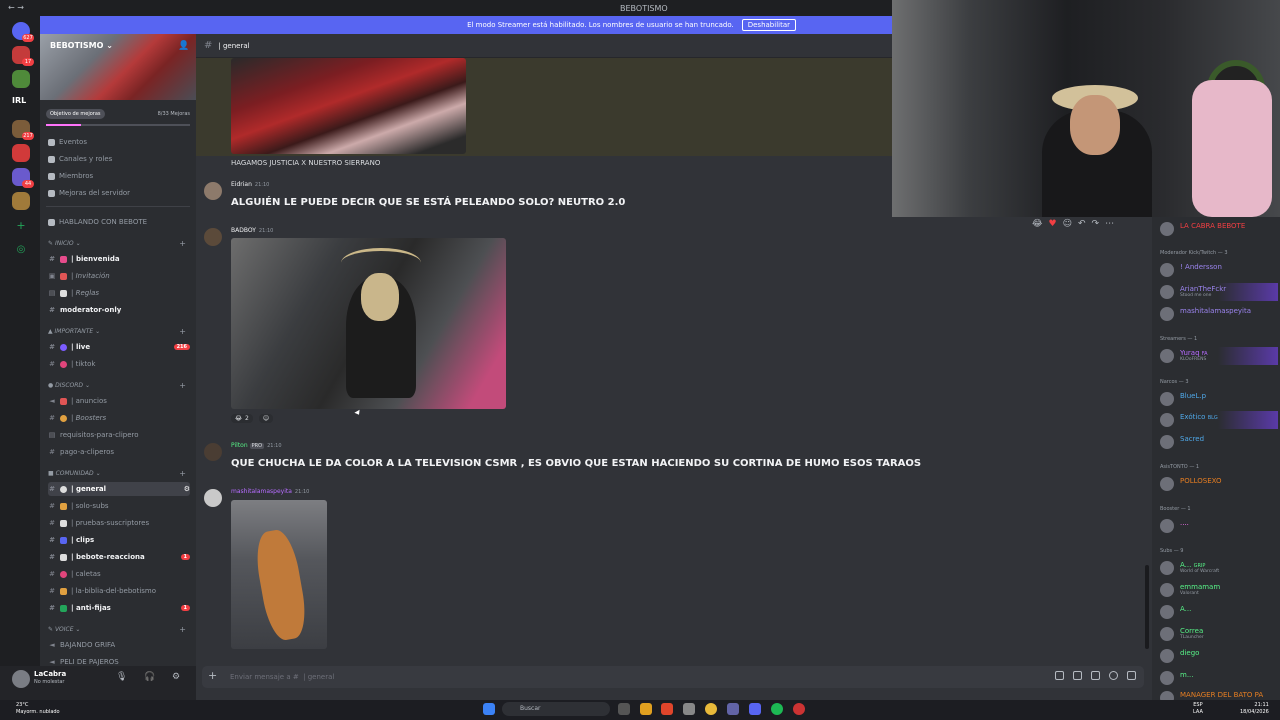  What do you see at coordinates (119, 293) in the screenshot?
I see `channel-reglas: ▤ | Reglas` at bounding box center [119, 293].